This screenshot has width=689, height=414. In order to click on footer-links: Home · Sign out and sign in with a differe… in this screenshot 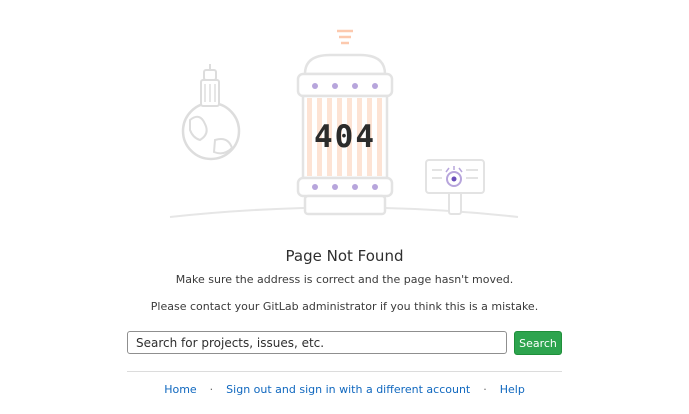, I will do `click(344, 389)`.